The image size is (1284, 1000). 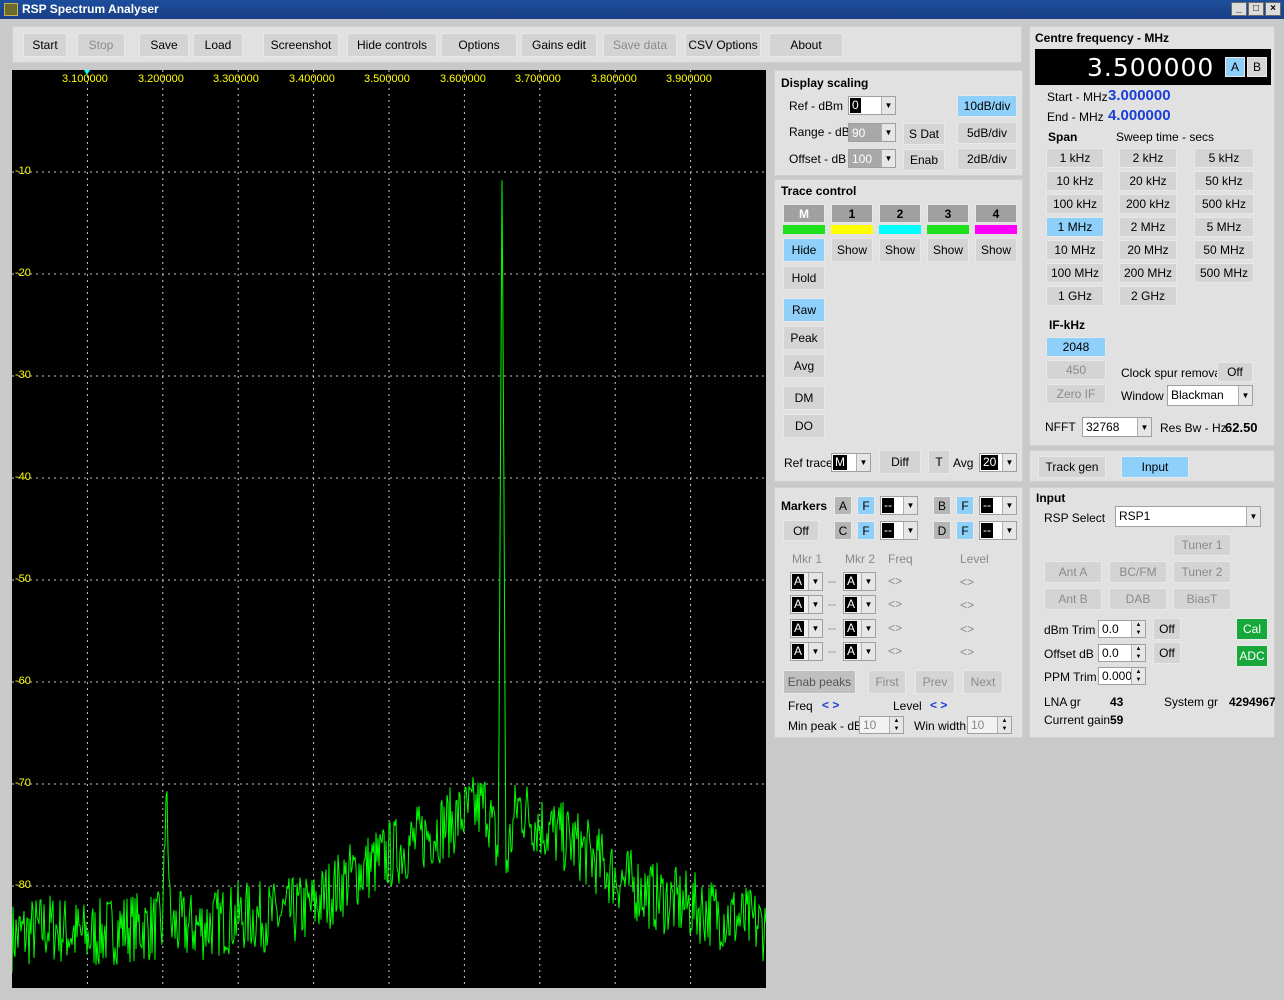 I want to click on centre-frequency-display: 3.500000 A B, so click(x=1153, y=67).